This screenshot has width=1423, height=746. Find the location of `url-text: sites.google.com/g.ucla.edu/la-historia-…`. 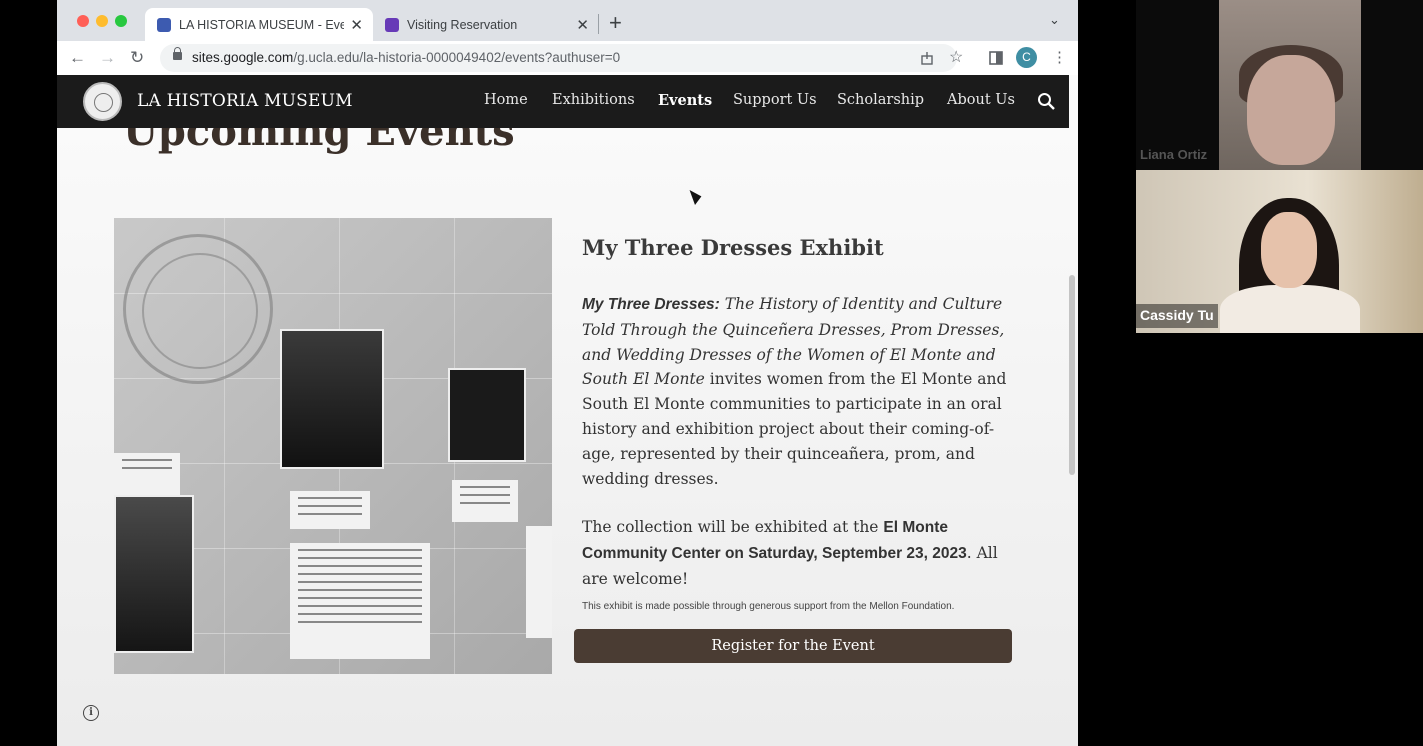

url-text: sites.google.com/g.ucla.edu/la-historia-… is located at coordinates (406, 57).